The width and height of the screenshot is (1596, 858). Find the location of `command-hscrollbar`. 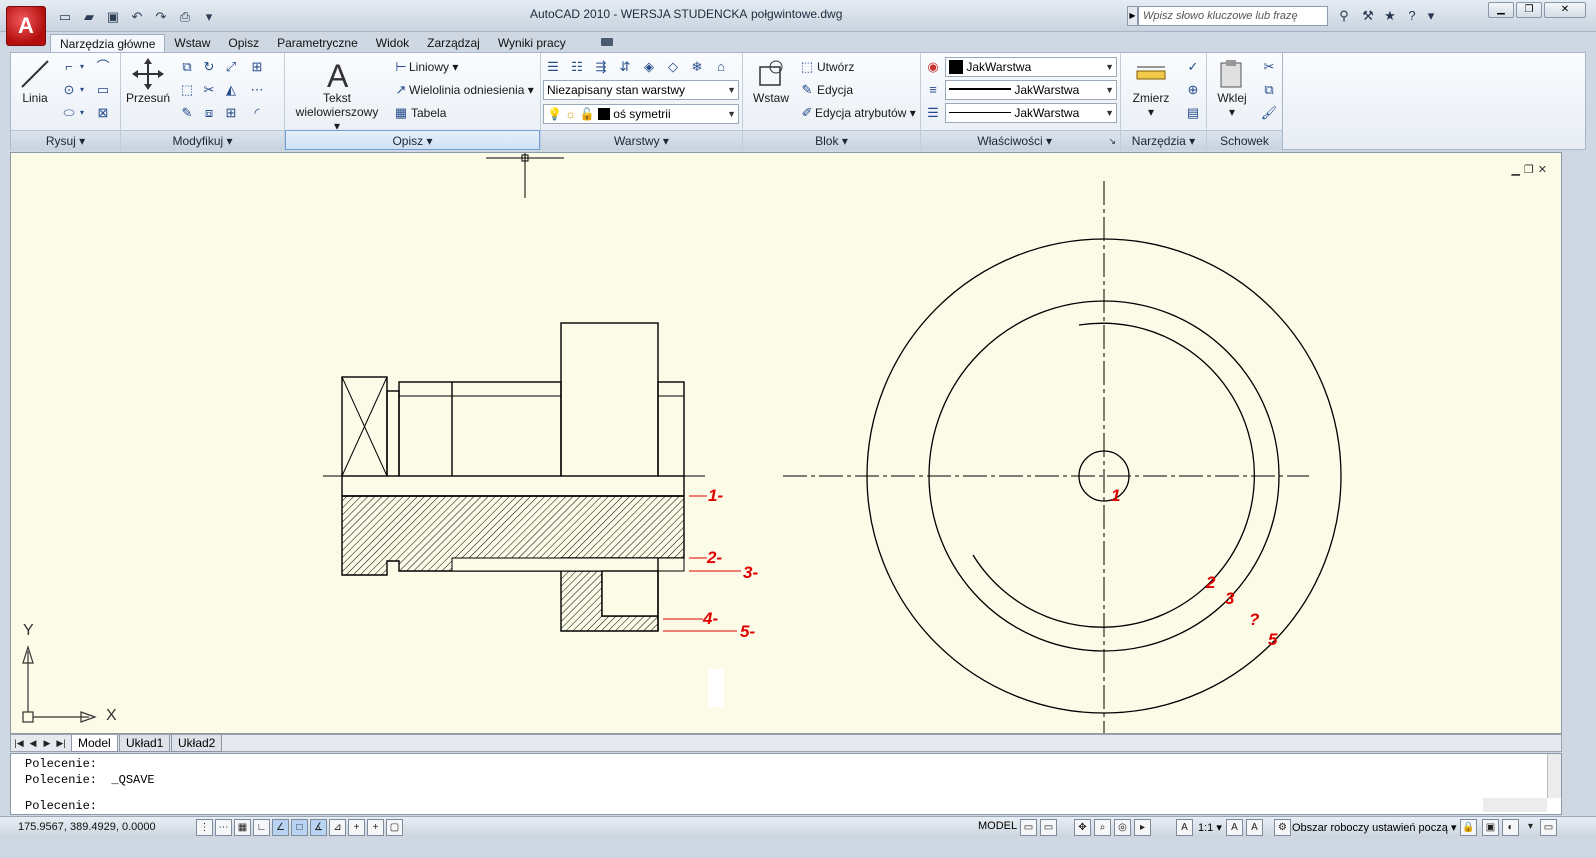

command-hscrollbar is located at coordinates (1515, 805).